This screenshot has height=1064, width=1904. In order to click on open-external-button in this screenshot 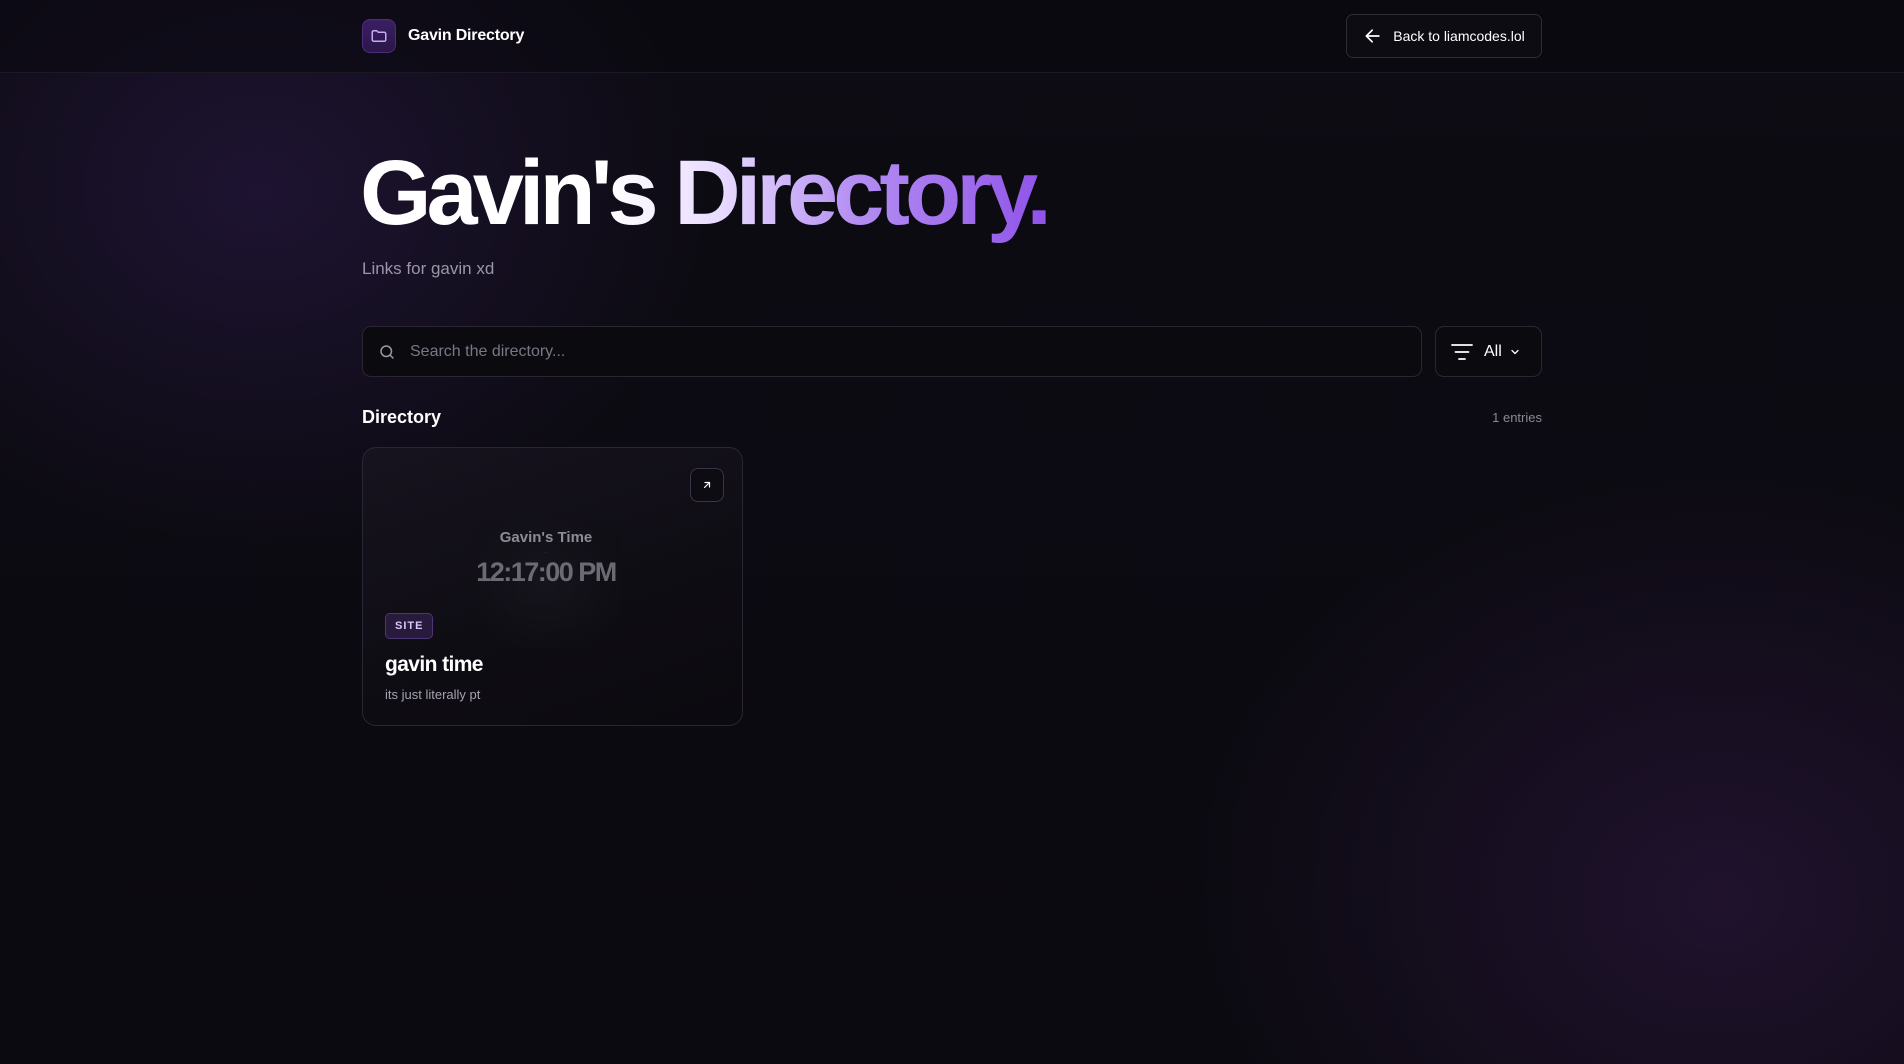, I will do `click(707, 485)`.